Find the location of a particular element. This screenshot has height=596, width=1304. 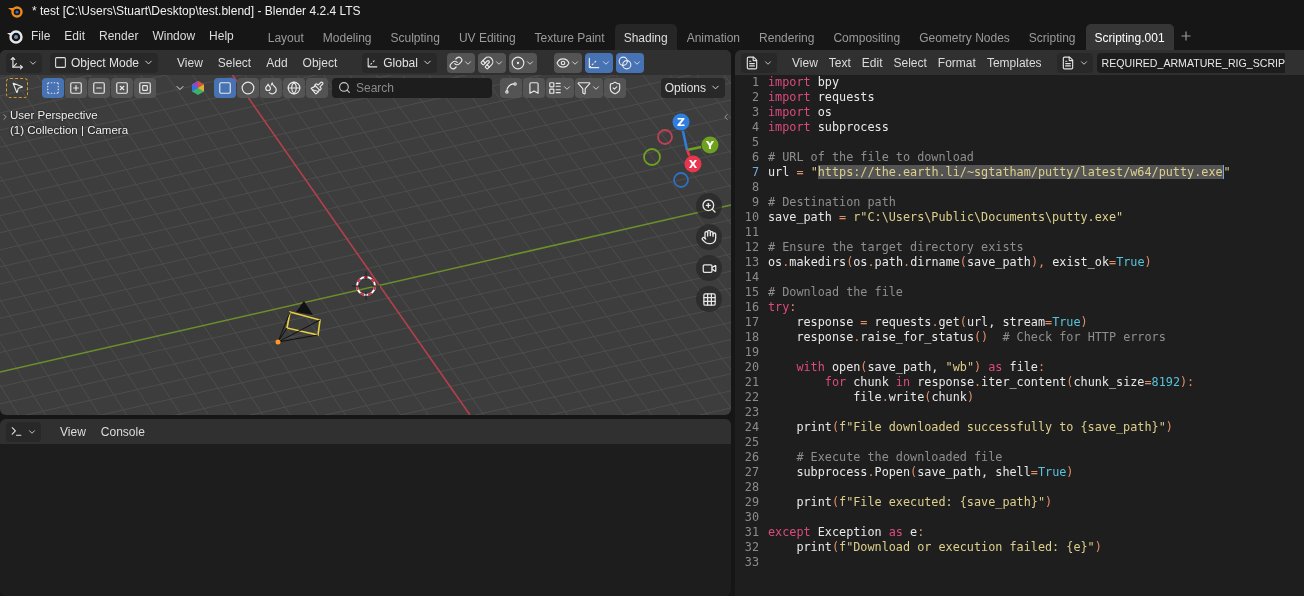

code-line: subprocess.Popen(save_path, shell=True) is located at coordinates (934, 472).